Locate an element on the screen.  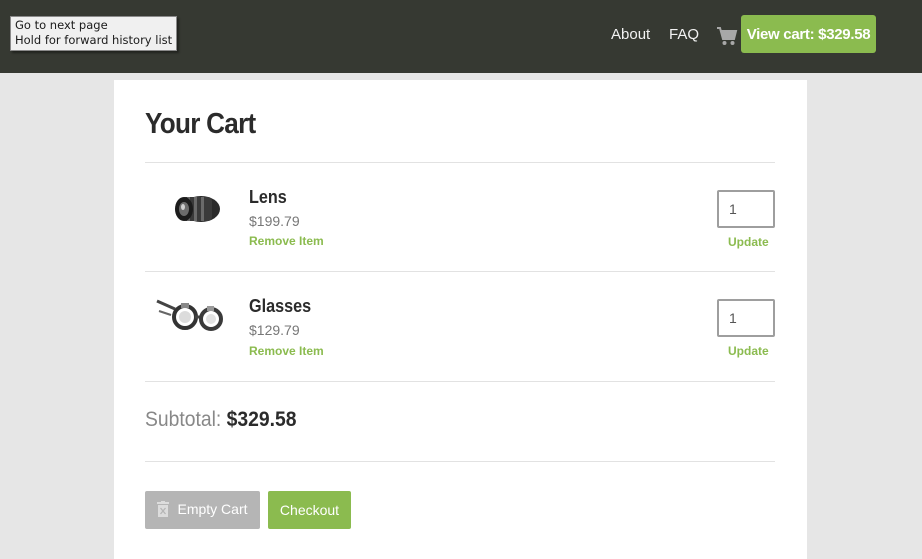
subtotal-label: Subtotal: is located at coordinates (183, 419).